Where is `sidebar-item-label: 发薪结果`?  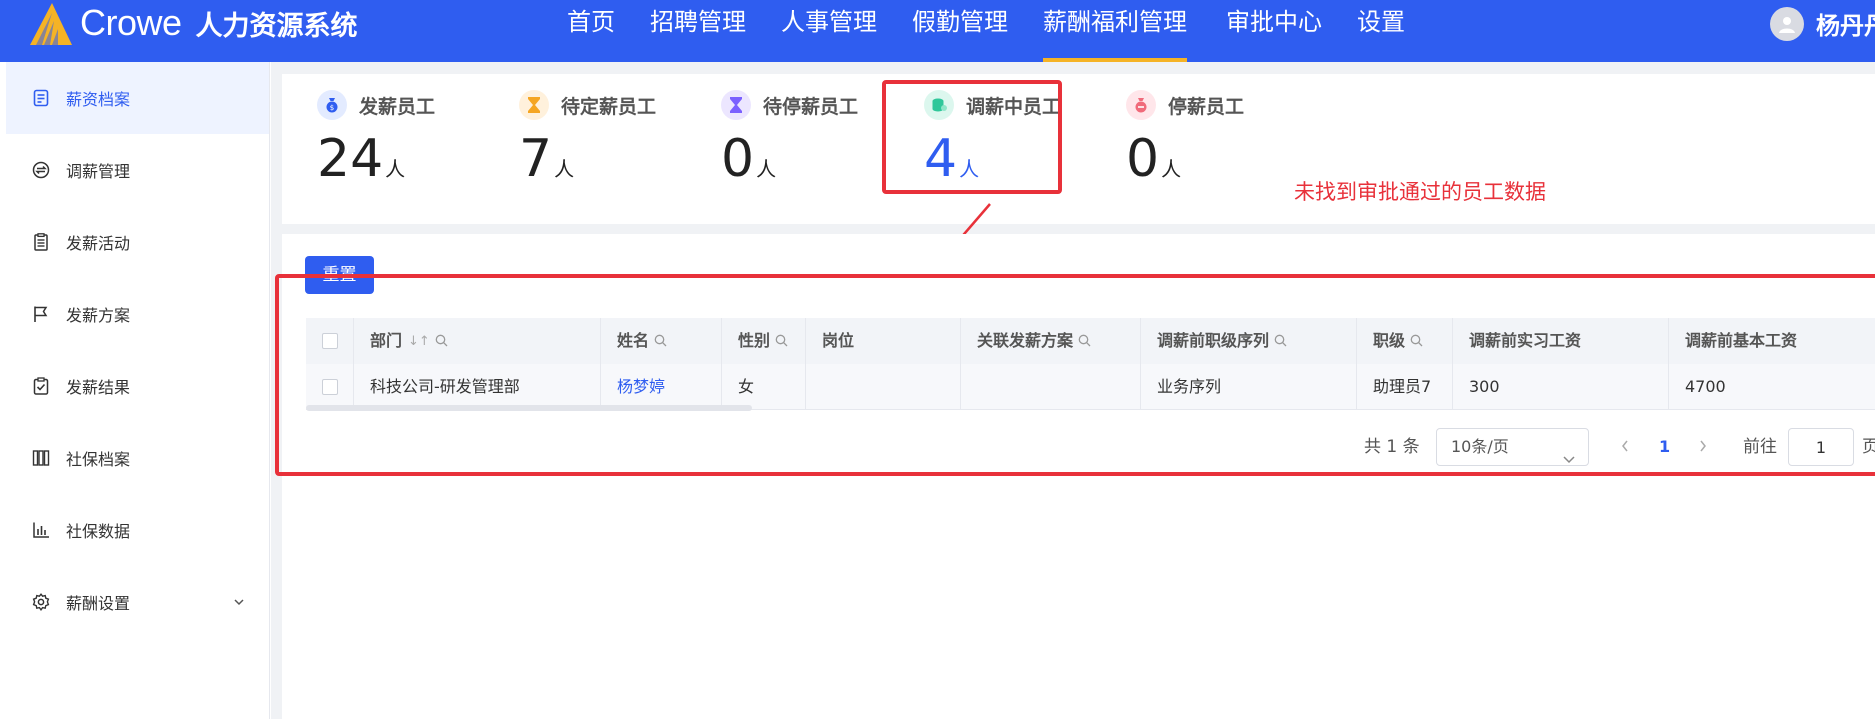 sidebar-item-label: 发薪结果 is located at coordinates (98, 387).